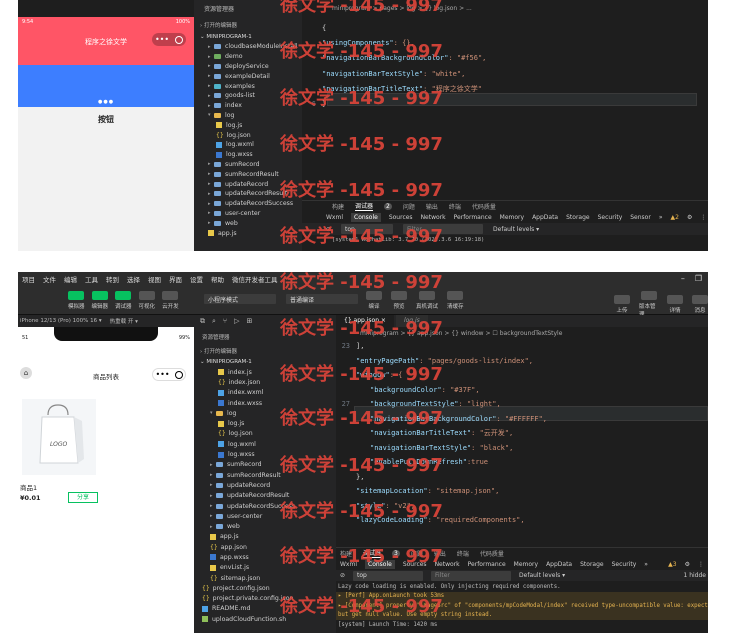 The width and height of the screenshot is (729, 637). I want to click on tree-item: app.js, so click(273, 537).